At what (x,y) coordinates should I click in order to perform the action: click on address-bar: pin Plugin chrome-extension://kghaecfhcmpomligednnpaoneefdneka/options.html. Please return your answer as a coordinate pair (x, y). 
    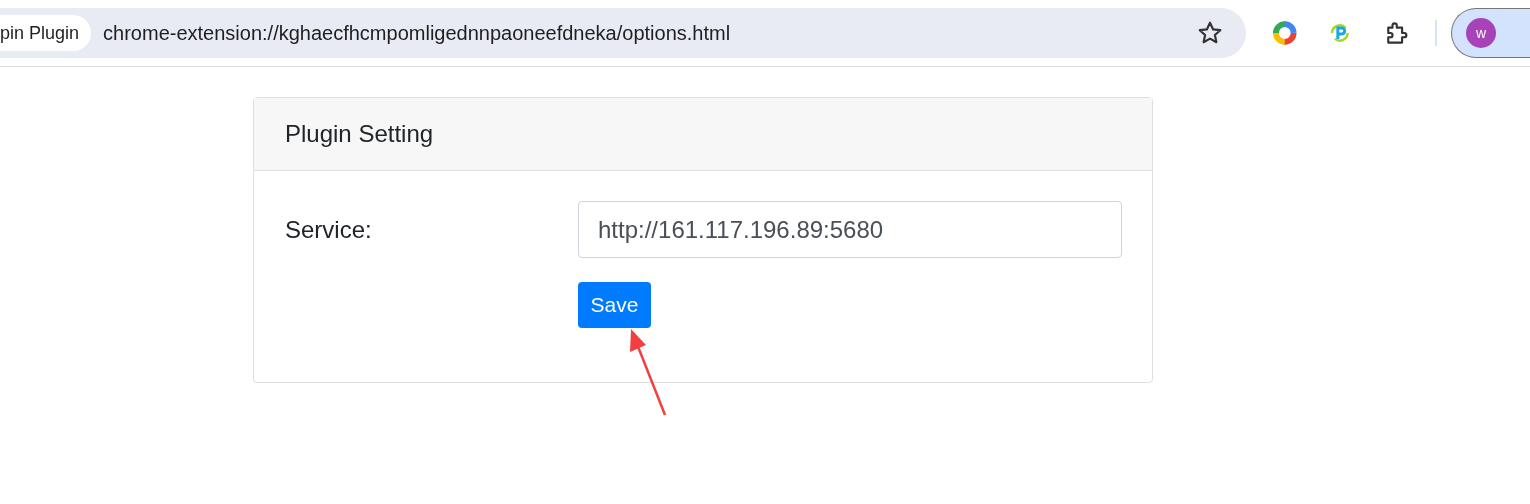
    Looking at the image, I should click on (623, 33).